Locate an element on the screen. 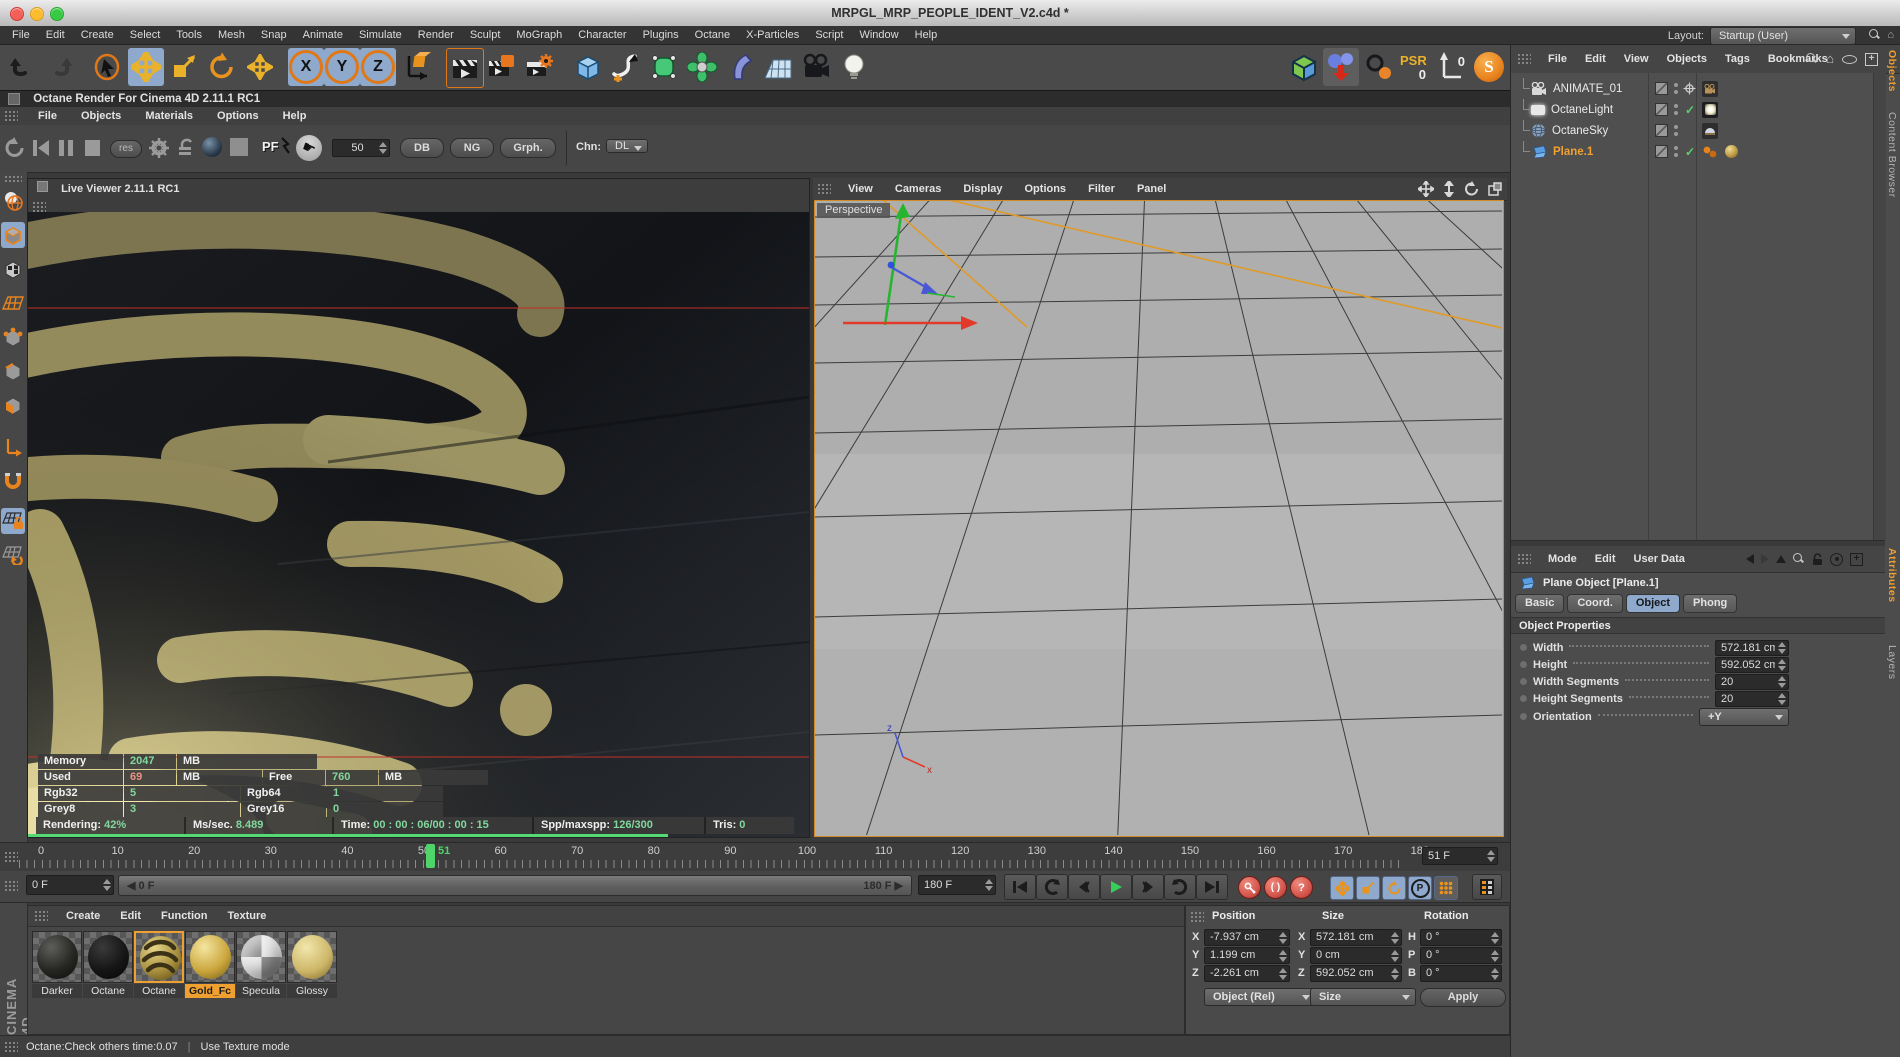 The width and height of the screenshot is (1900, 1057). workplane-align-button is located at coordinates (13, 555).